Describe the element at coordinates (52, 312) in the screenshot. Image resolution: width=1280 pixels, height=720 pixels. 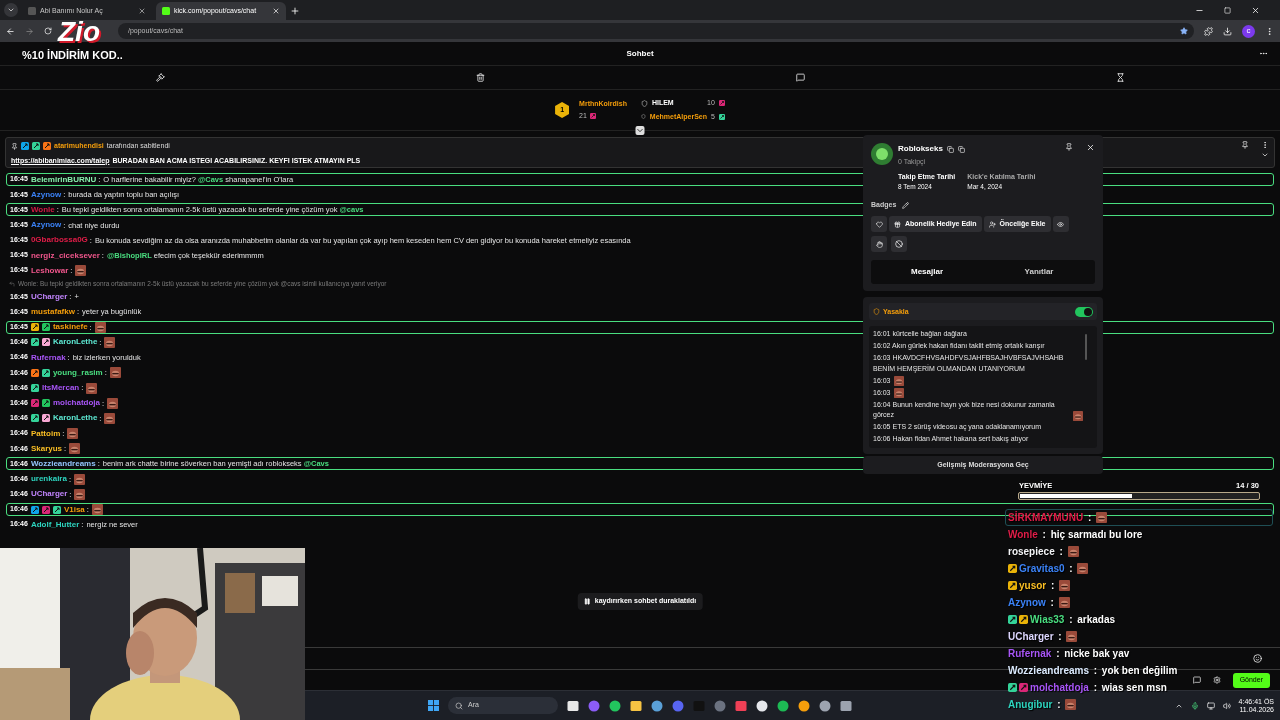
I see `username: mustafafkw` at that location.